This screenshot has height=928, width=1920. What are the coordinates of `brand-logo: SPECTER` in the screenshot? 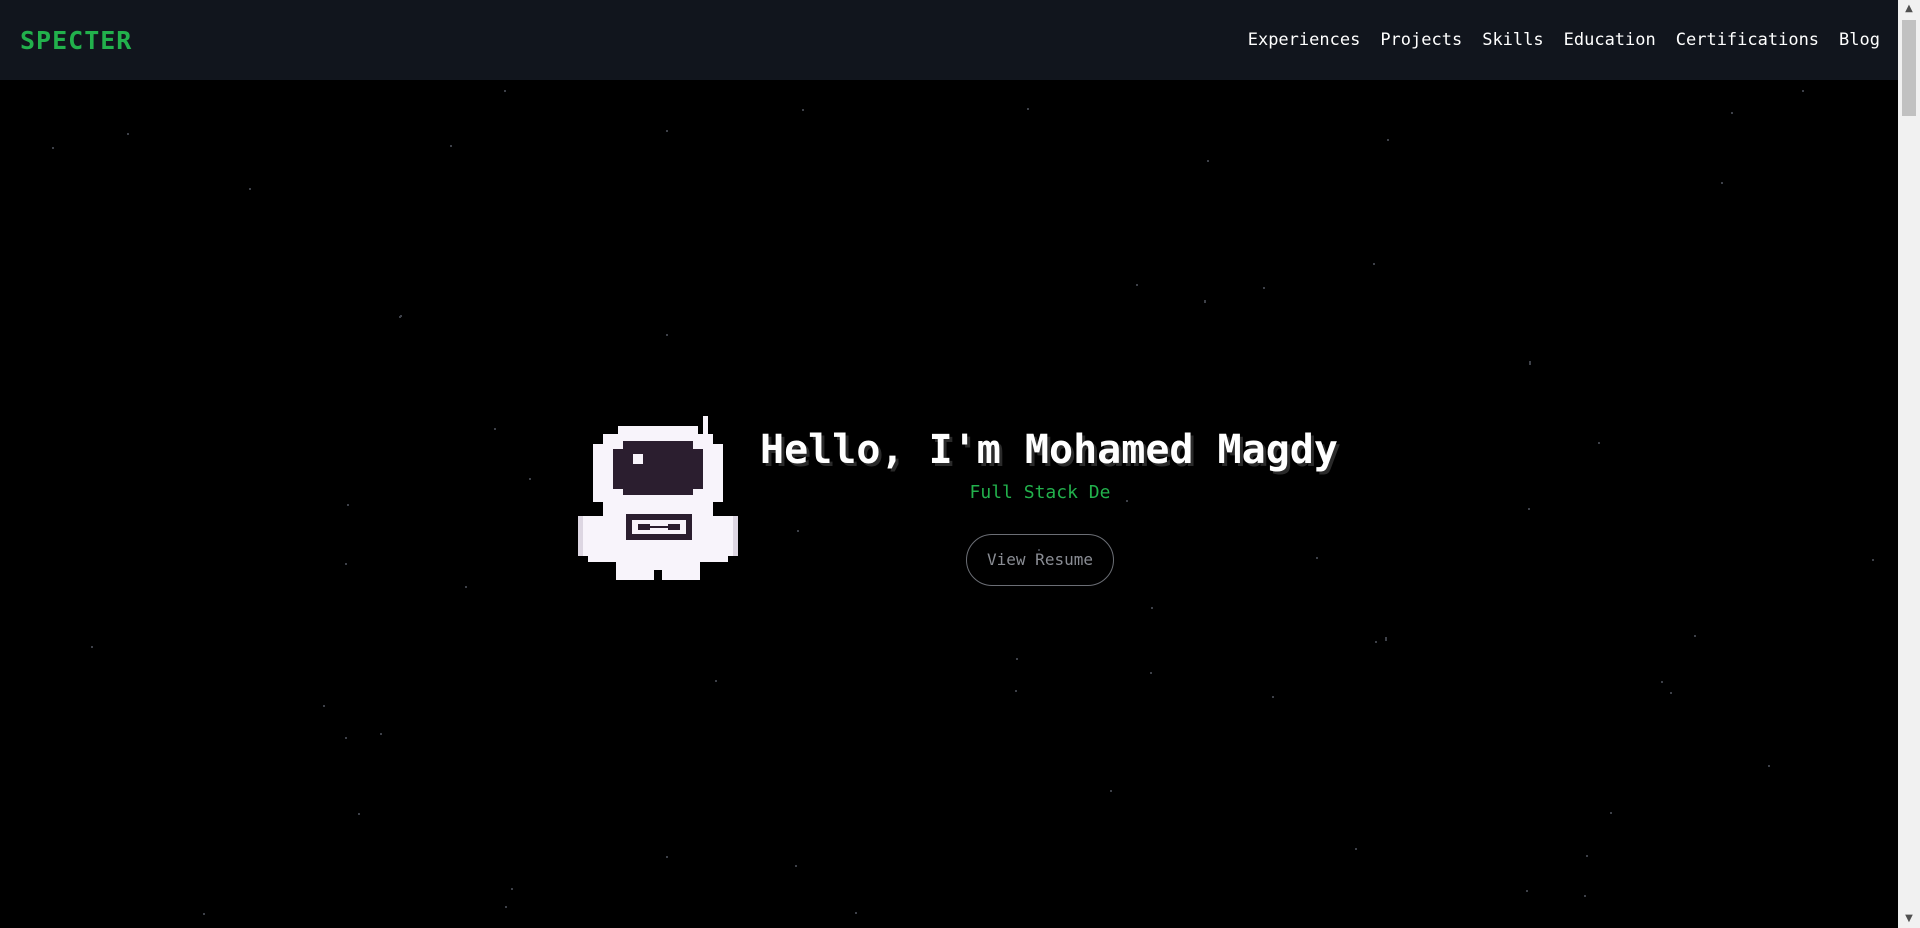 It's located at (76, 40).